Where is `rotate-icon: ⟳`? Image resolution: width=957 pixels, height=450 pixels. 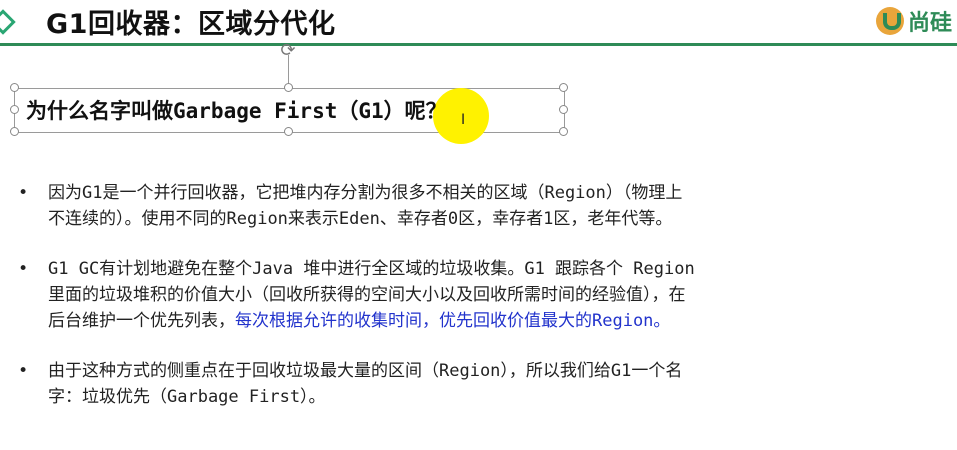 rotate-icon: ⟳ is located at coordinates (288, 51).